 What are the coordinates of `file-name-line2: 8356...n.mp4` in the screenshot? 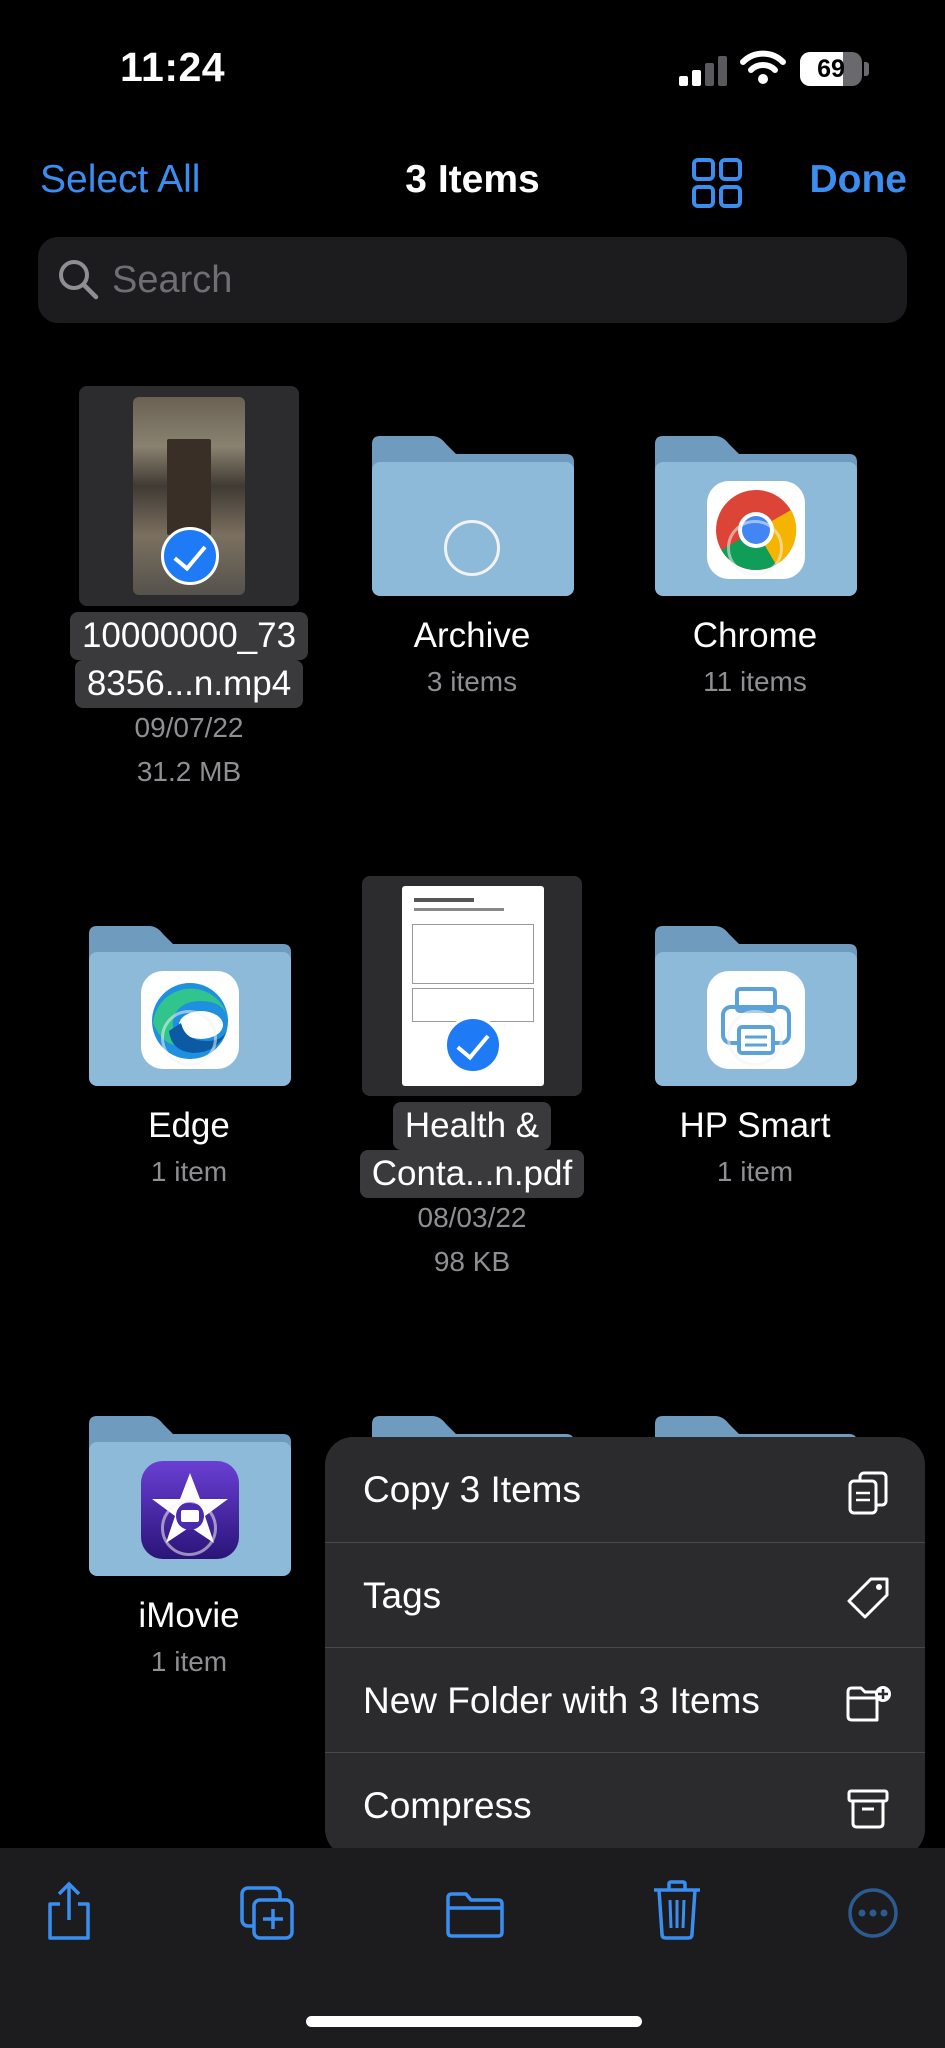 It's located at (189, 684).